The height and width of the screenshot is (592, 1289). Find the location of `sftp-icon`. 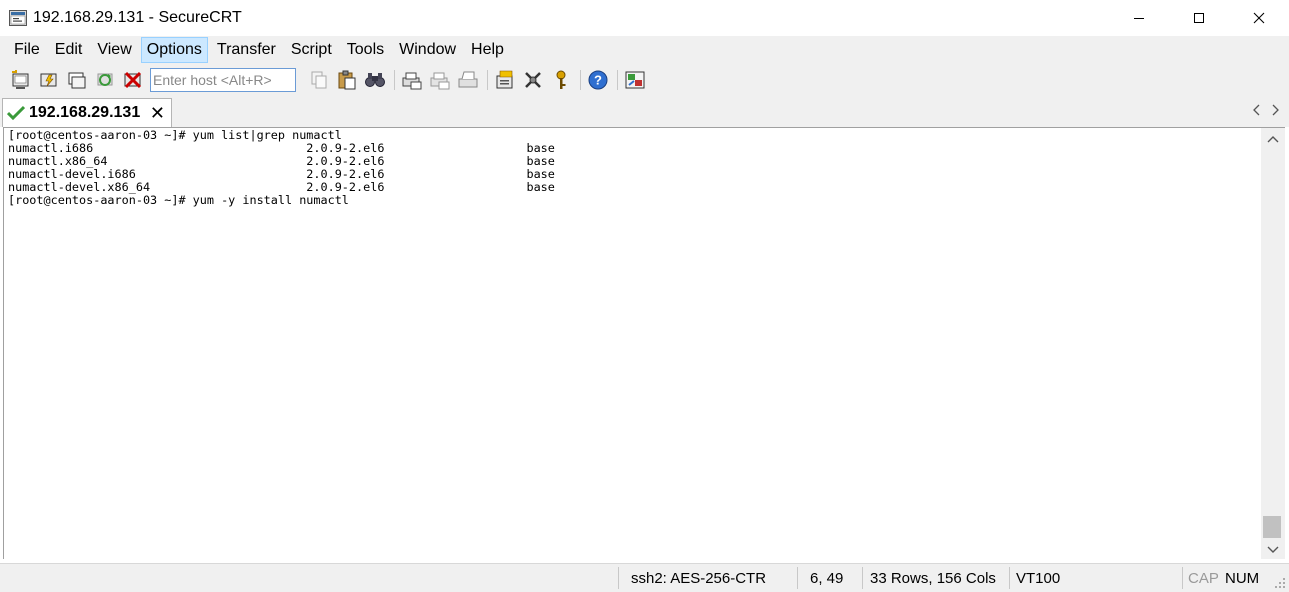

sftp-icon is located at coordinates (635, 79).